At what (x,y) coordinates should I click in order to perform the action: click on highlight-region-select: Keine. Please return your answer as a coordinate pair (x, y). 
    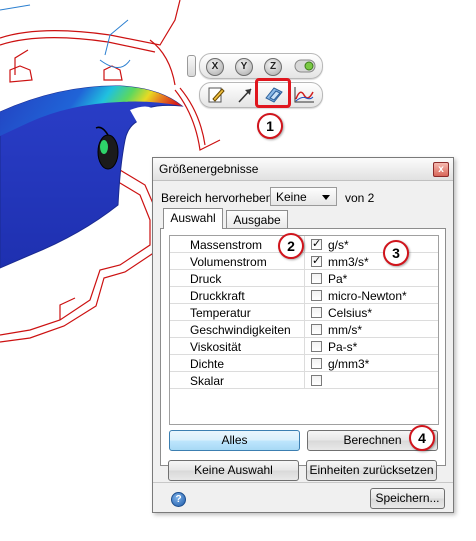
    Looking at the image, I should click on (303, 196).